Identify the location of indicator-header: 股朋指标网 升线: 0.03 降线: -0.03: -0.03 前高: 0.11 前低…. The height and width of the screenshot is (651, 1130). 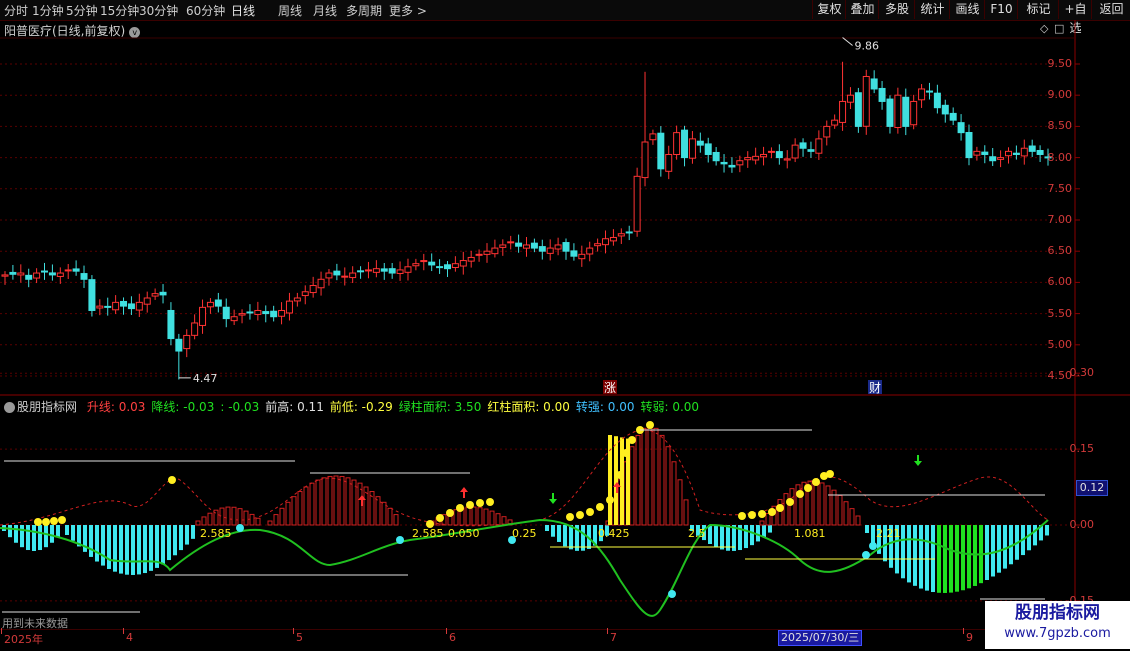
(357, 406).